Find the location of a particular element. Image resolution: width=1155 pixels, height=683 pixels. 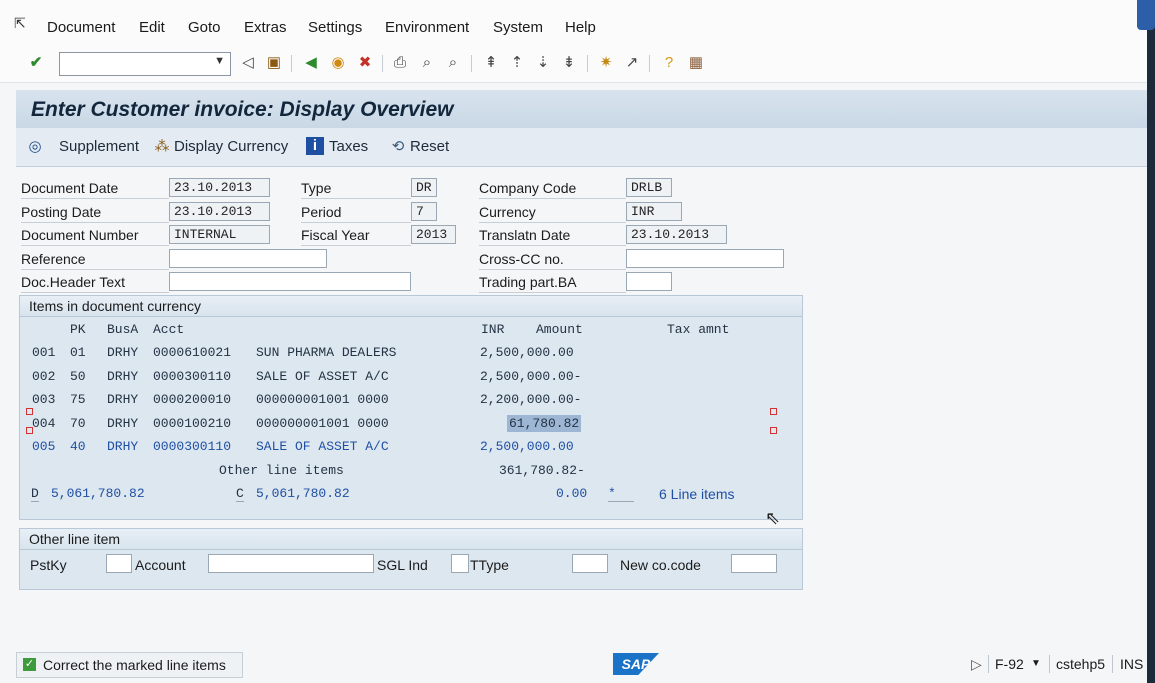

cross-cc-field is located at coordinates (705, 258).